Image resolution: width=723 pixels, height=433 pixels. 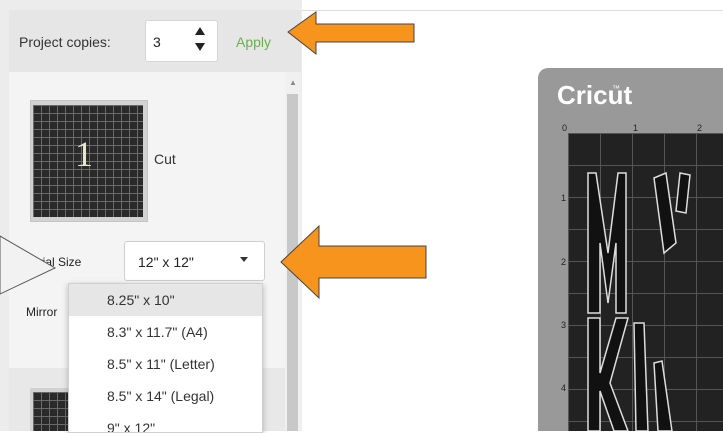 I want to click on cut-label: Cut, so click(x=165, y=159).